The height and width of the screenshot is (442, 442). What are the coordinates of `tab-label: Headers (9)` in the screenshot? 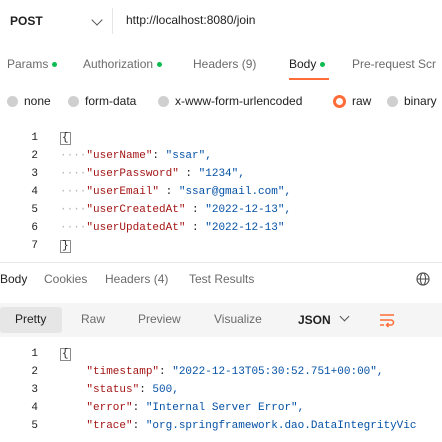 It's located at (225, 64).